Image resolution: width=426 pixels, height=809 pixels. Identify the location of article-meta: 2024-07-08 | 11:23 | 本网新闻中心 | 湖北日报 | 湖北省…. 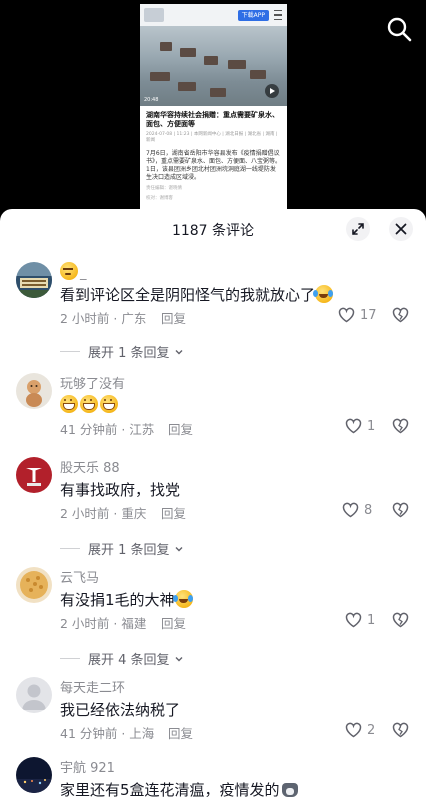
(212, 137).